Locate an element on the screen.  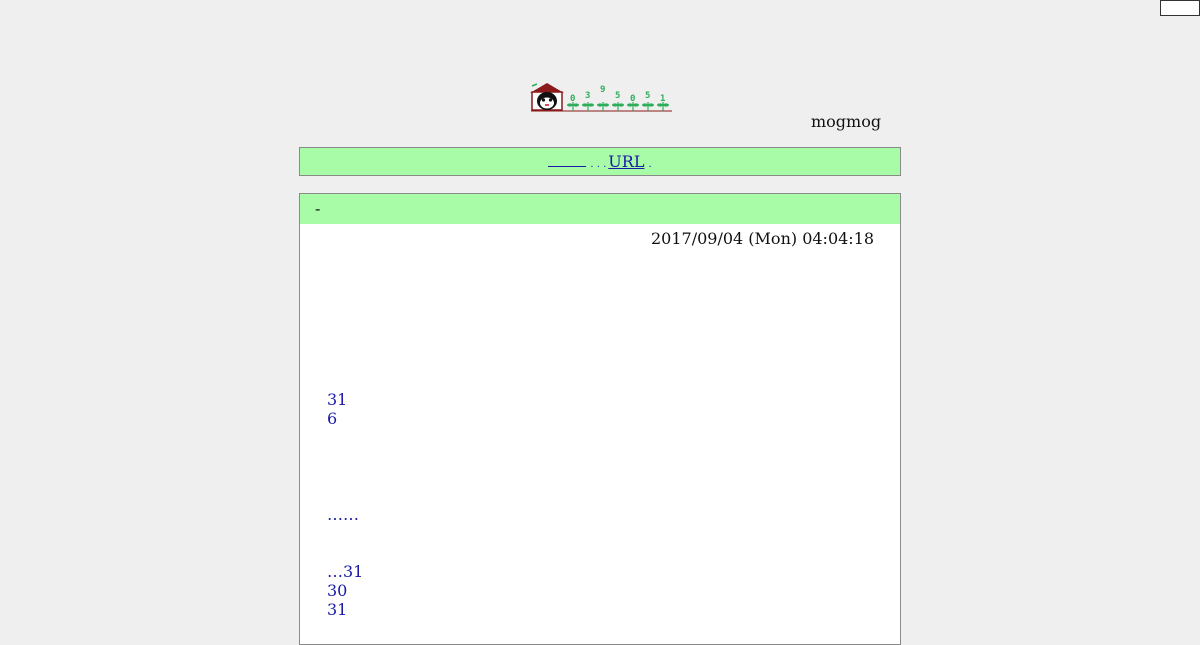
nav-url-link: URL is located at coordinates (626, 161).